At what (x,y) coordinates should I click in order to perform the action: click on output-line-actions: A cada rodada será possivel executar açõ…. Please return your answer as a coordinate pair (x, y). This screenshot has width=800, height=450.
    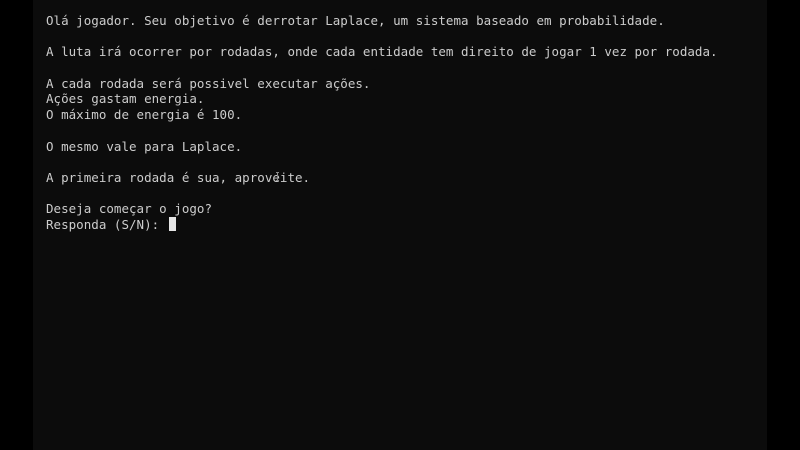
    Looking at the image, I should click on (208, 83).